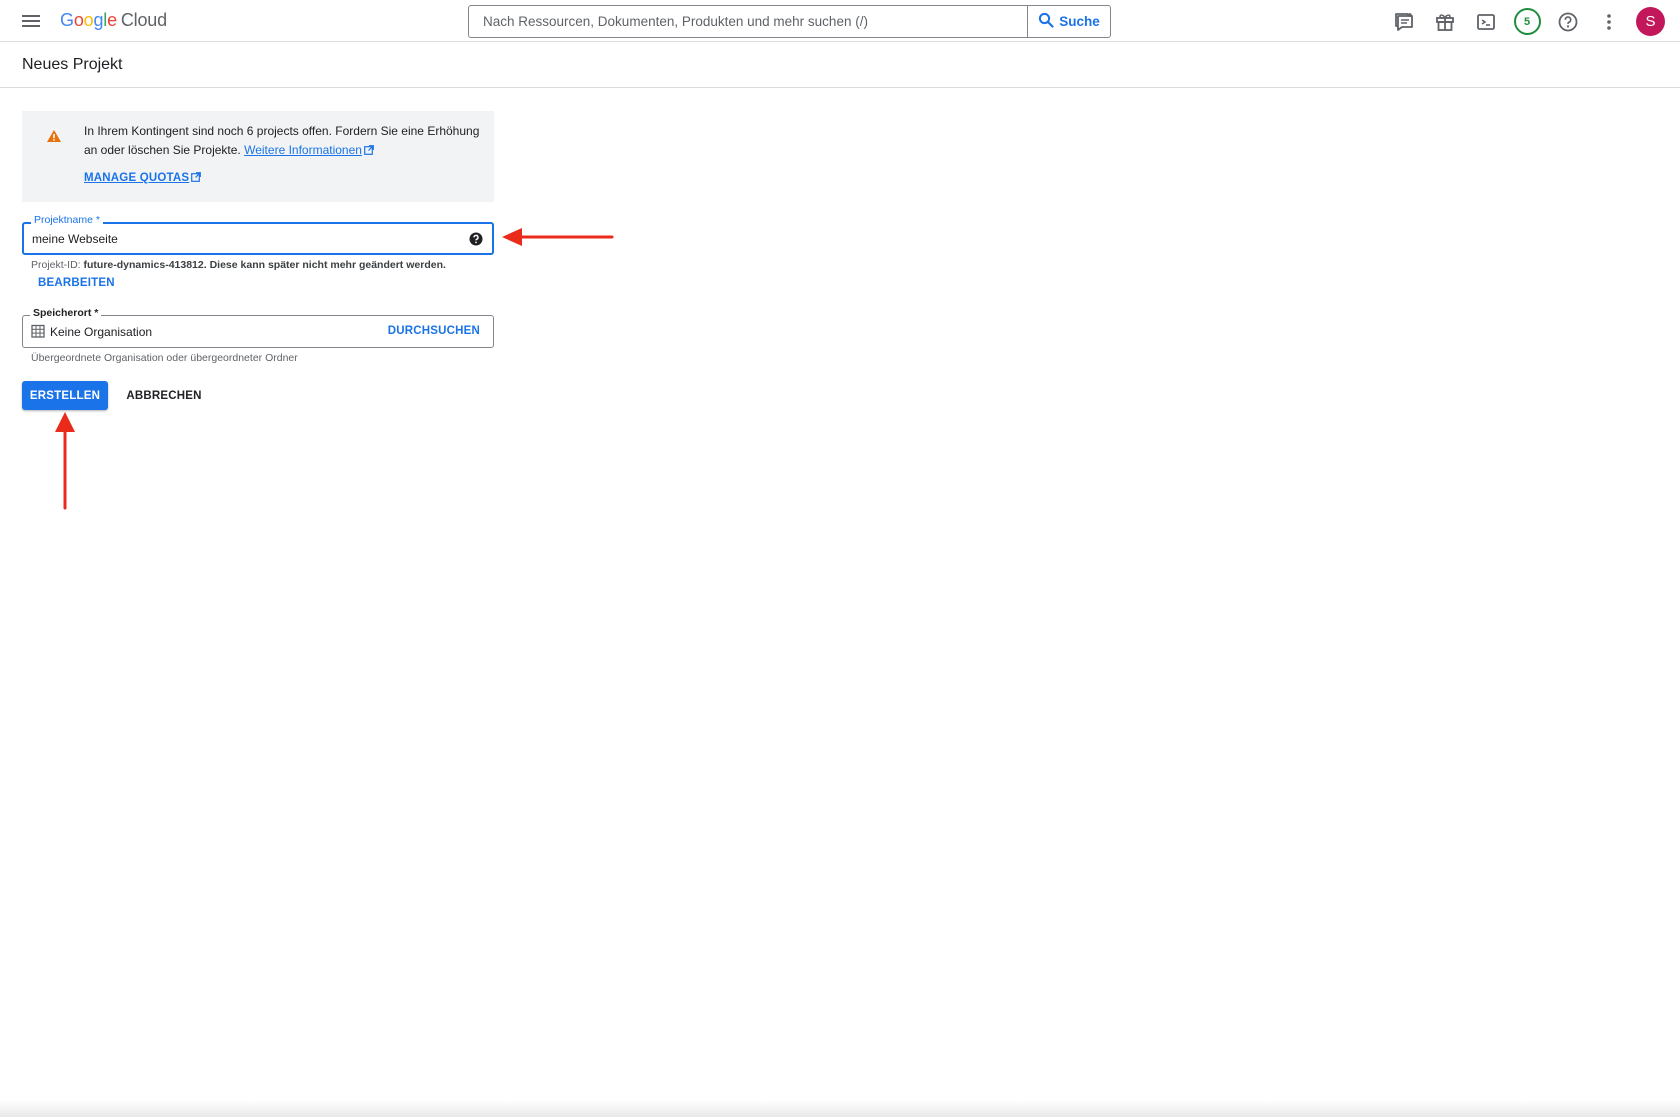 Image resolution: width=1680 pixels, height=1117 pixels. What do you see at coordinates (76, 283) in the screenshot?
I see `edit-project-id-button: BEARBEITEN` at bounding box center [76, 283].